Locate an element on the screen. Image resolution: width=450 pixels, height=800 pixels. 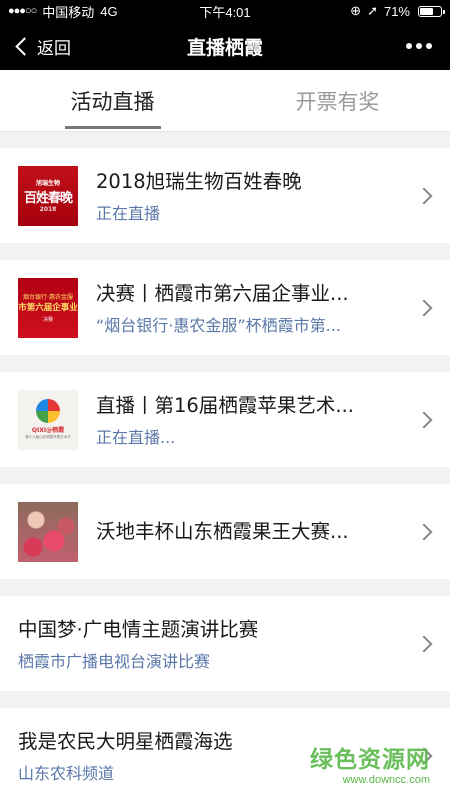
item-thumbnail: 烟台银行·惠农金服 市第六届企事业 决赛 is located at coordinates (48, 307).